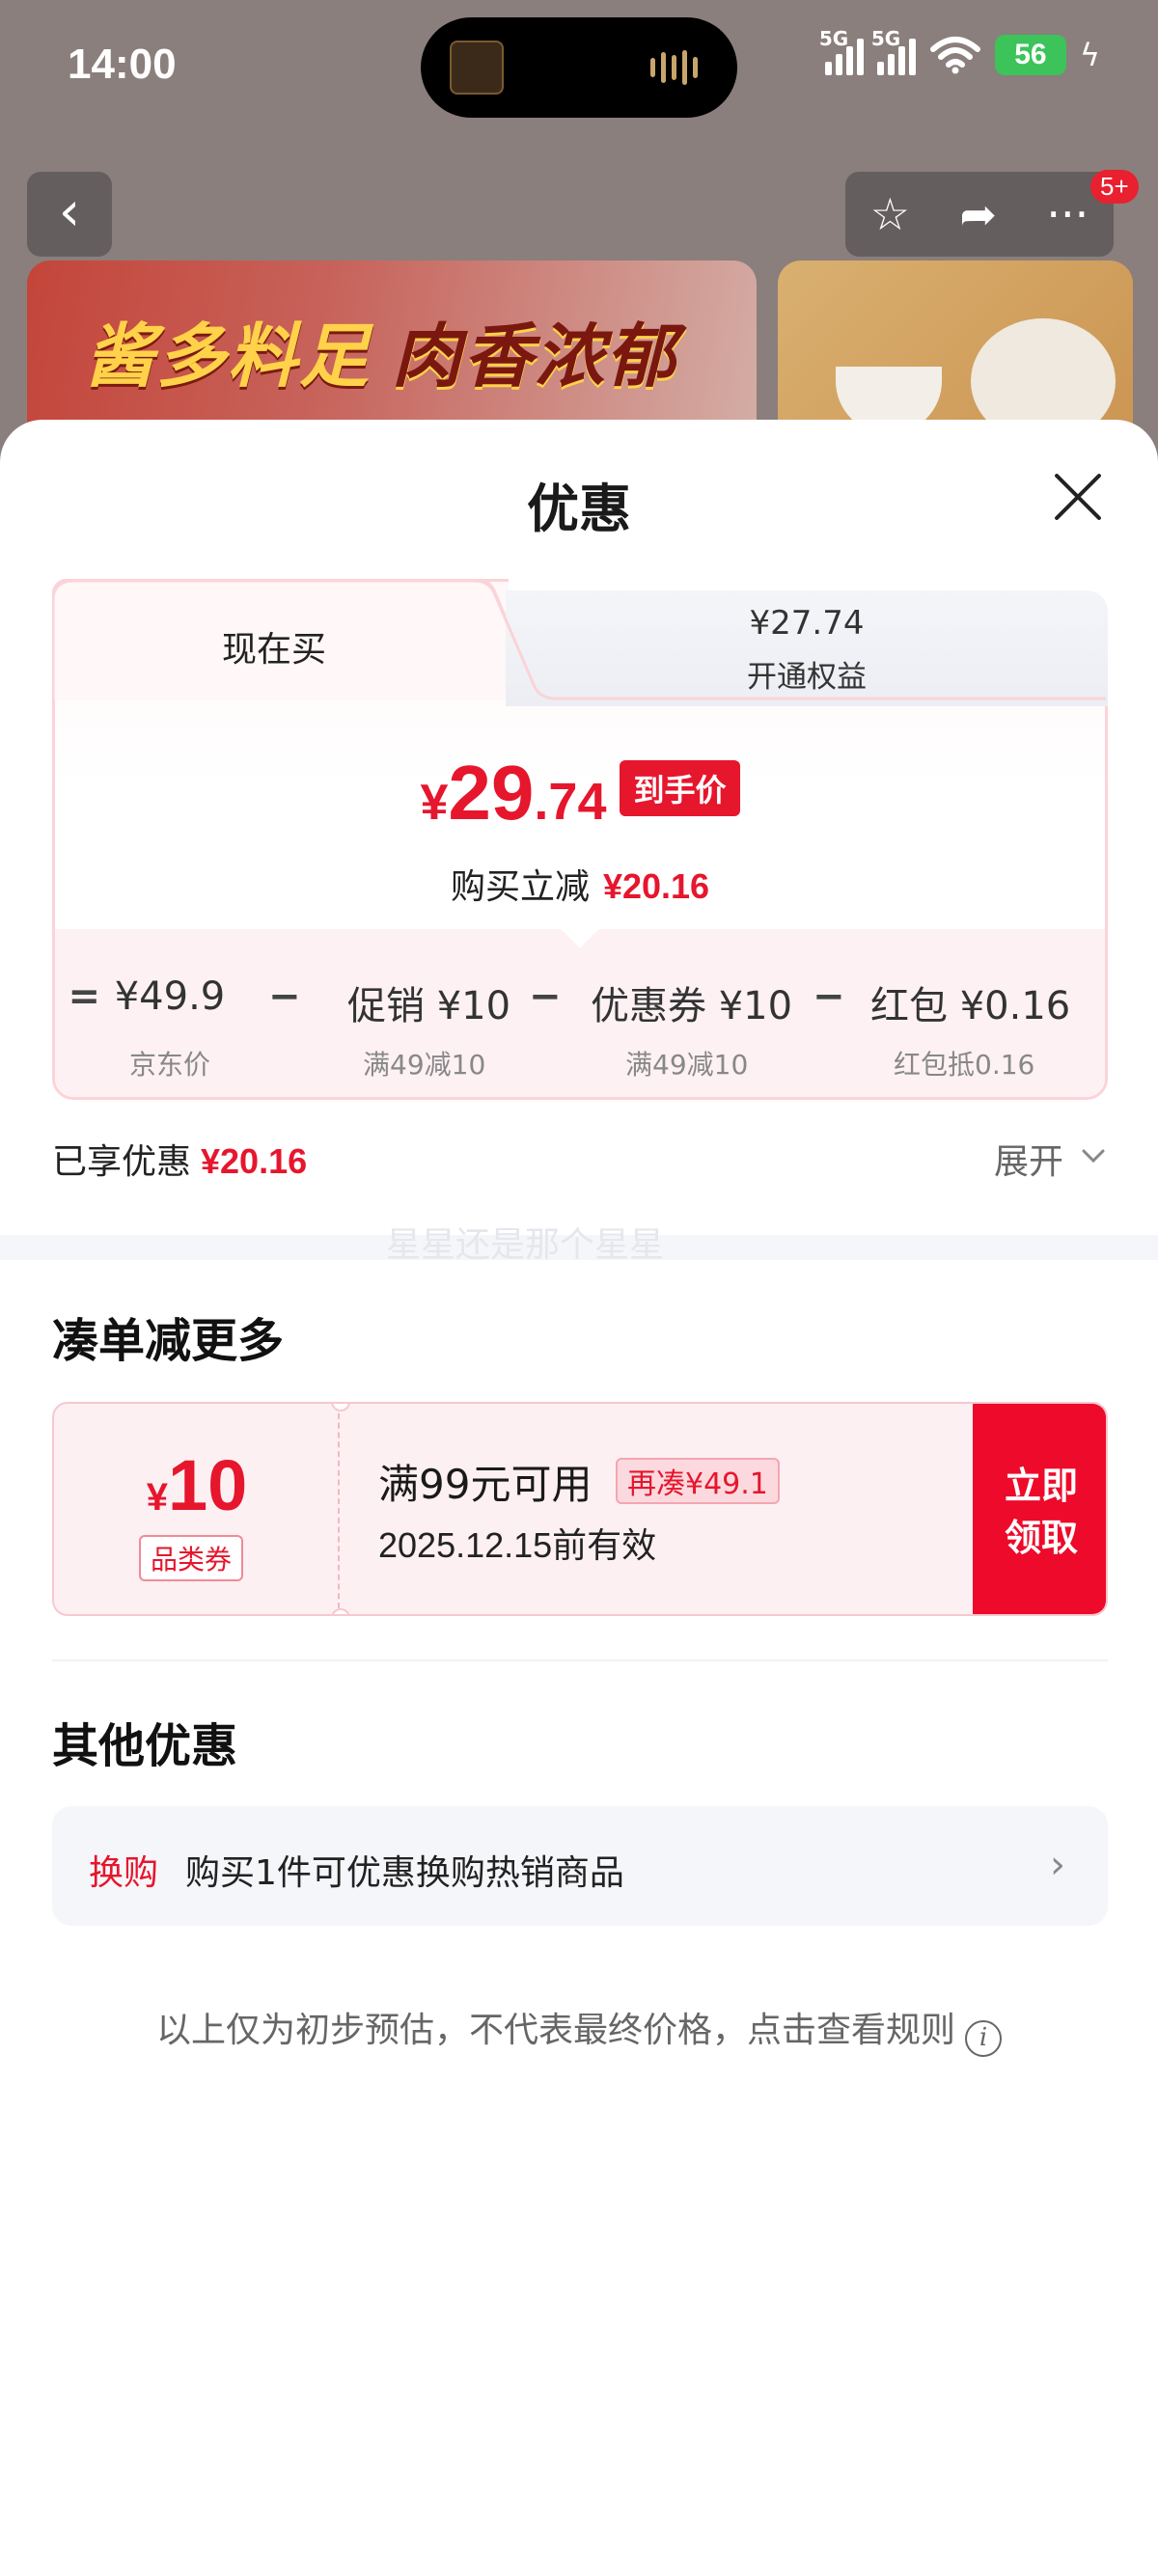 Image resolution: width=1158 pixels, height=2576 pixels. Describe the element at coordinates (893, 51) in the screenshot. I see `signal-icon-2: 5G` at that location.